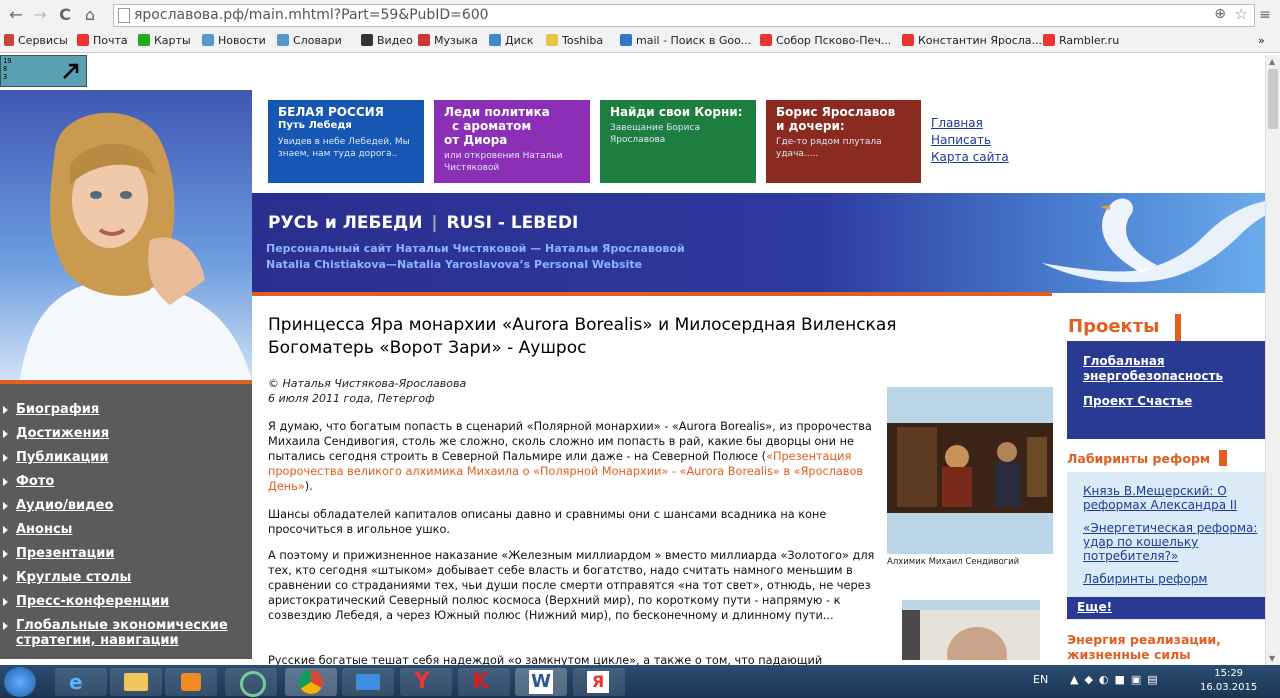  Describe the element at coordinates (81, 682) in the screenshot. I see `taskbar-ie: e` at that location.